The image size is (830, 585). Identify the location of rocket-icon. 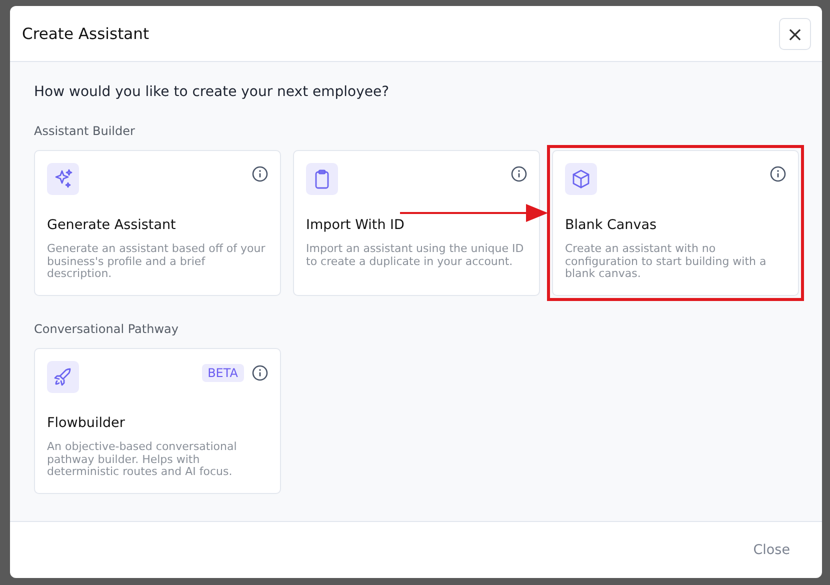
(63, 377).